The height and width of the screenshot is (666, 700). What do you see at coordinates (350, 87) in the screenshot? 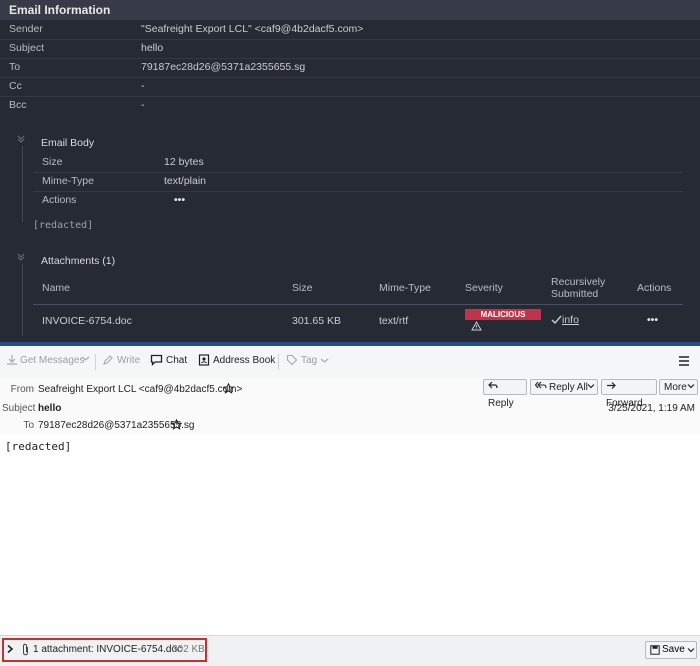
I see `field-row-cc: Cc -` at bounding box center [350, 87].